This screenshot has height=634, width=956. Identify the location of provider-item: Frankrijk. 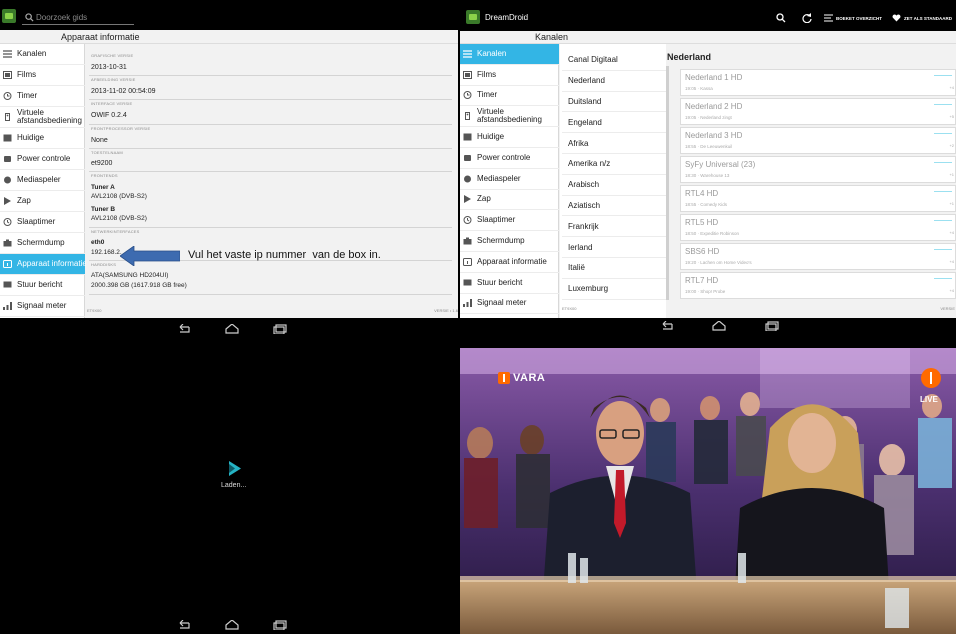
(614, 227).